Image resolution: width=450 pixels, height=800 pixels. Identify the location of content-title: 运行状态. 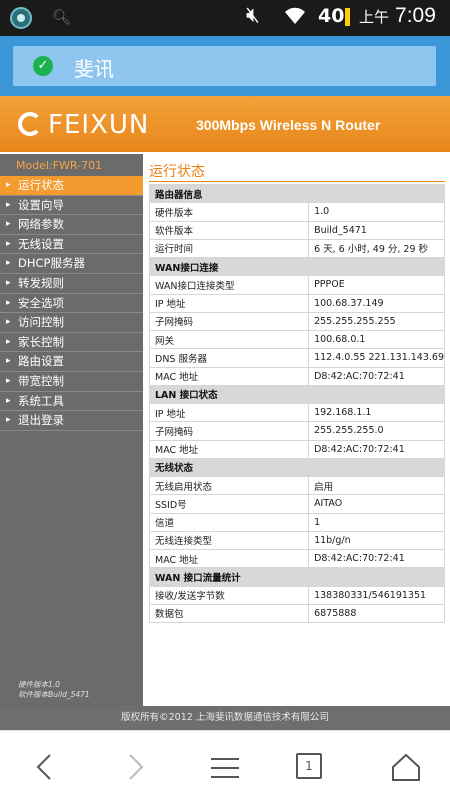
(177, 172).